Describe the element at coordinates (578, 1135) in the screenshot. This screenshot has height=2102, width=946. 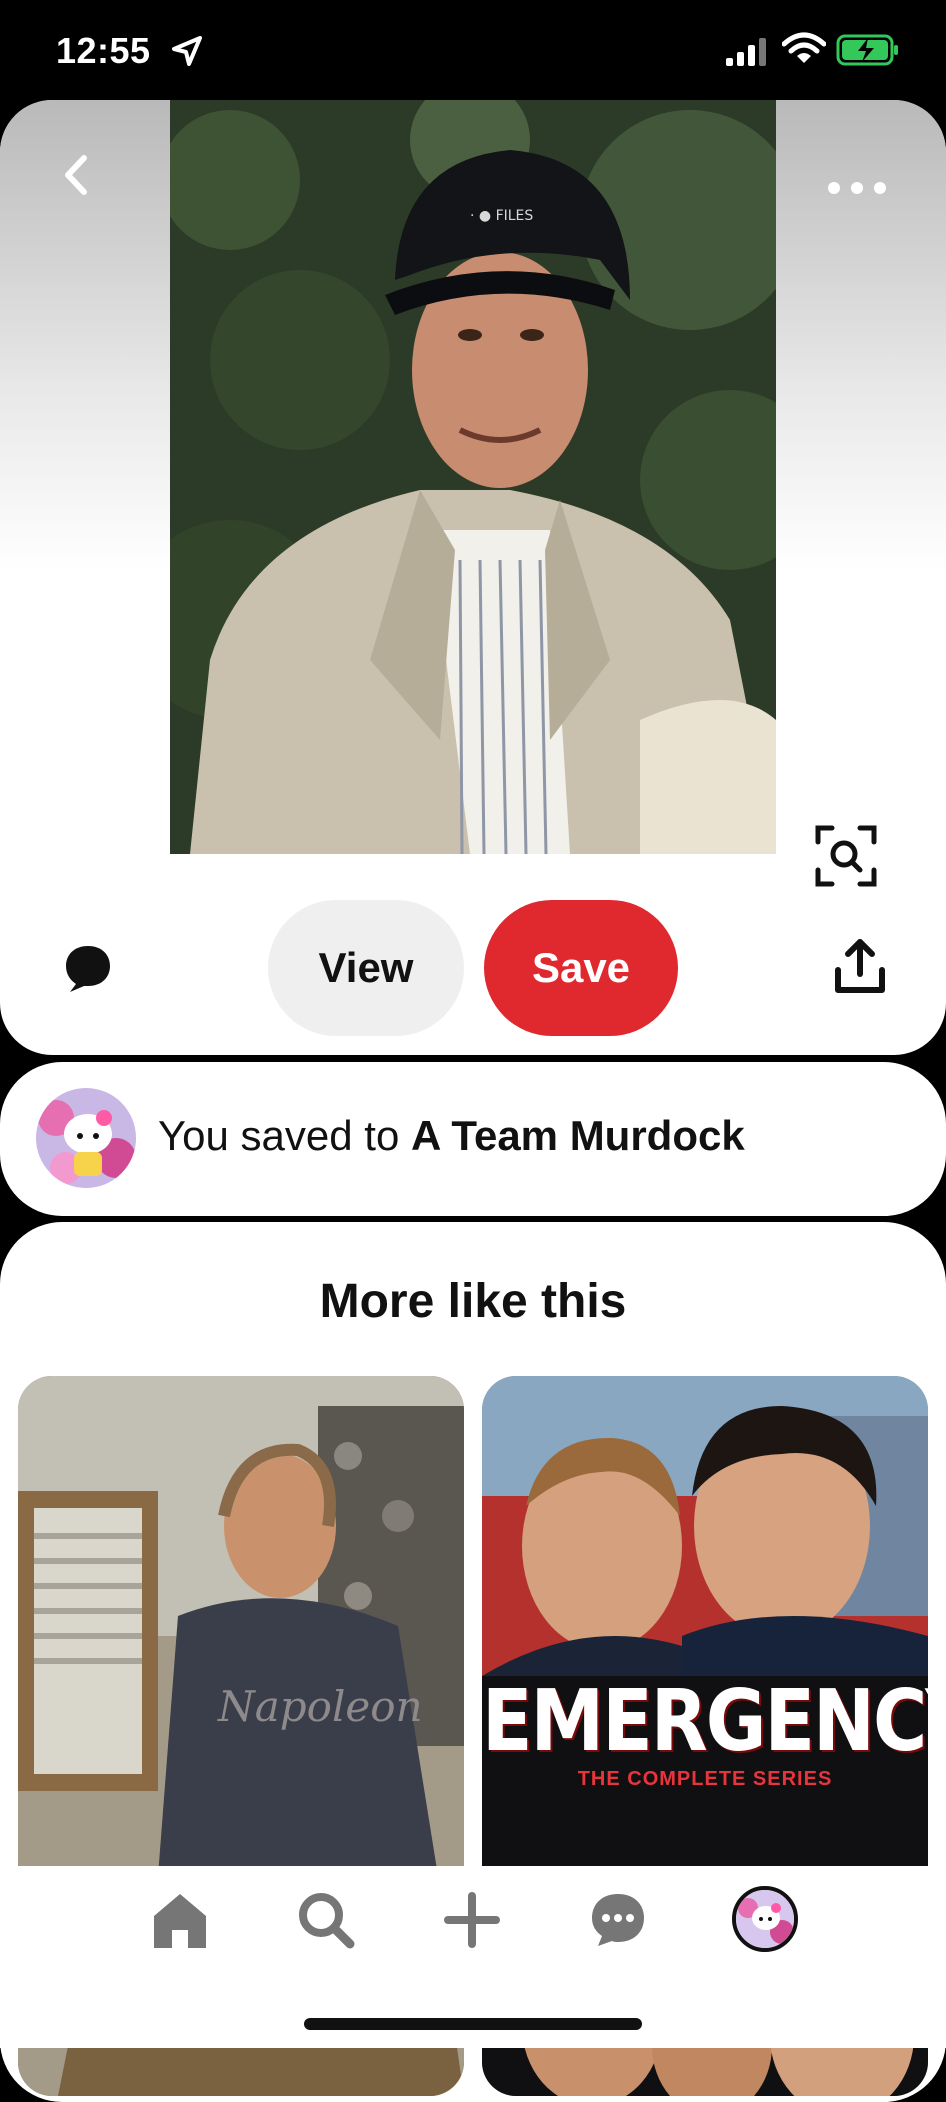
I see `saved-board-name: A Team Murdock` at that location.